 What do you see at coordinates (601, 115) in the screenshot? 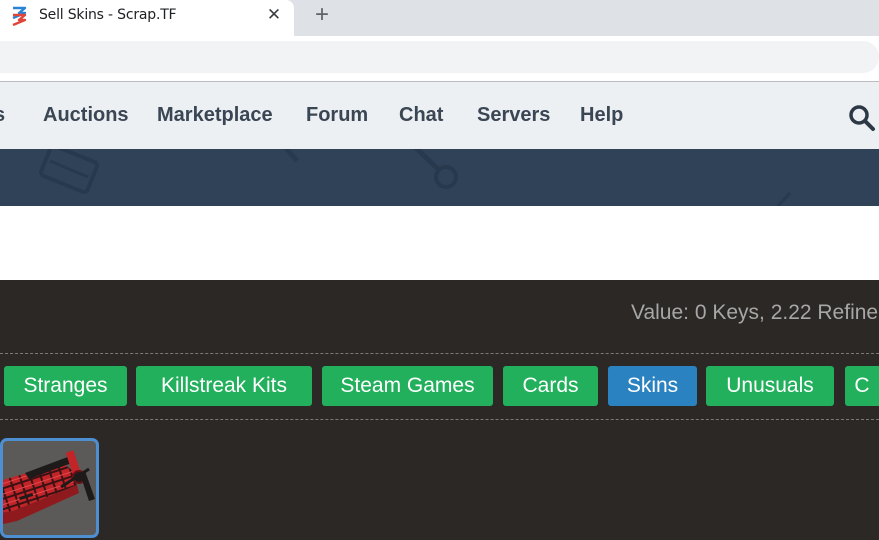
I see `nav-item-help: Help` at bounding box center [601, 115].